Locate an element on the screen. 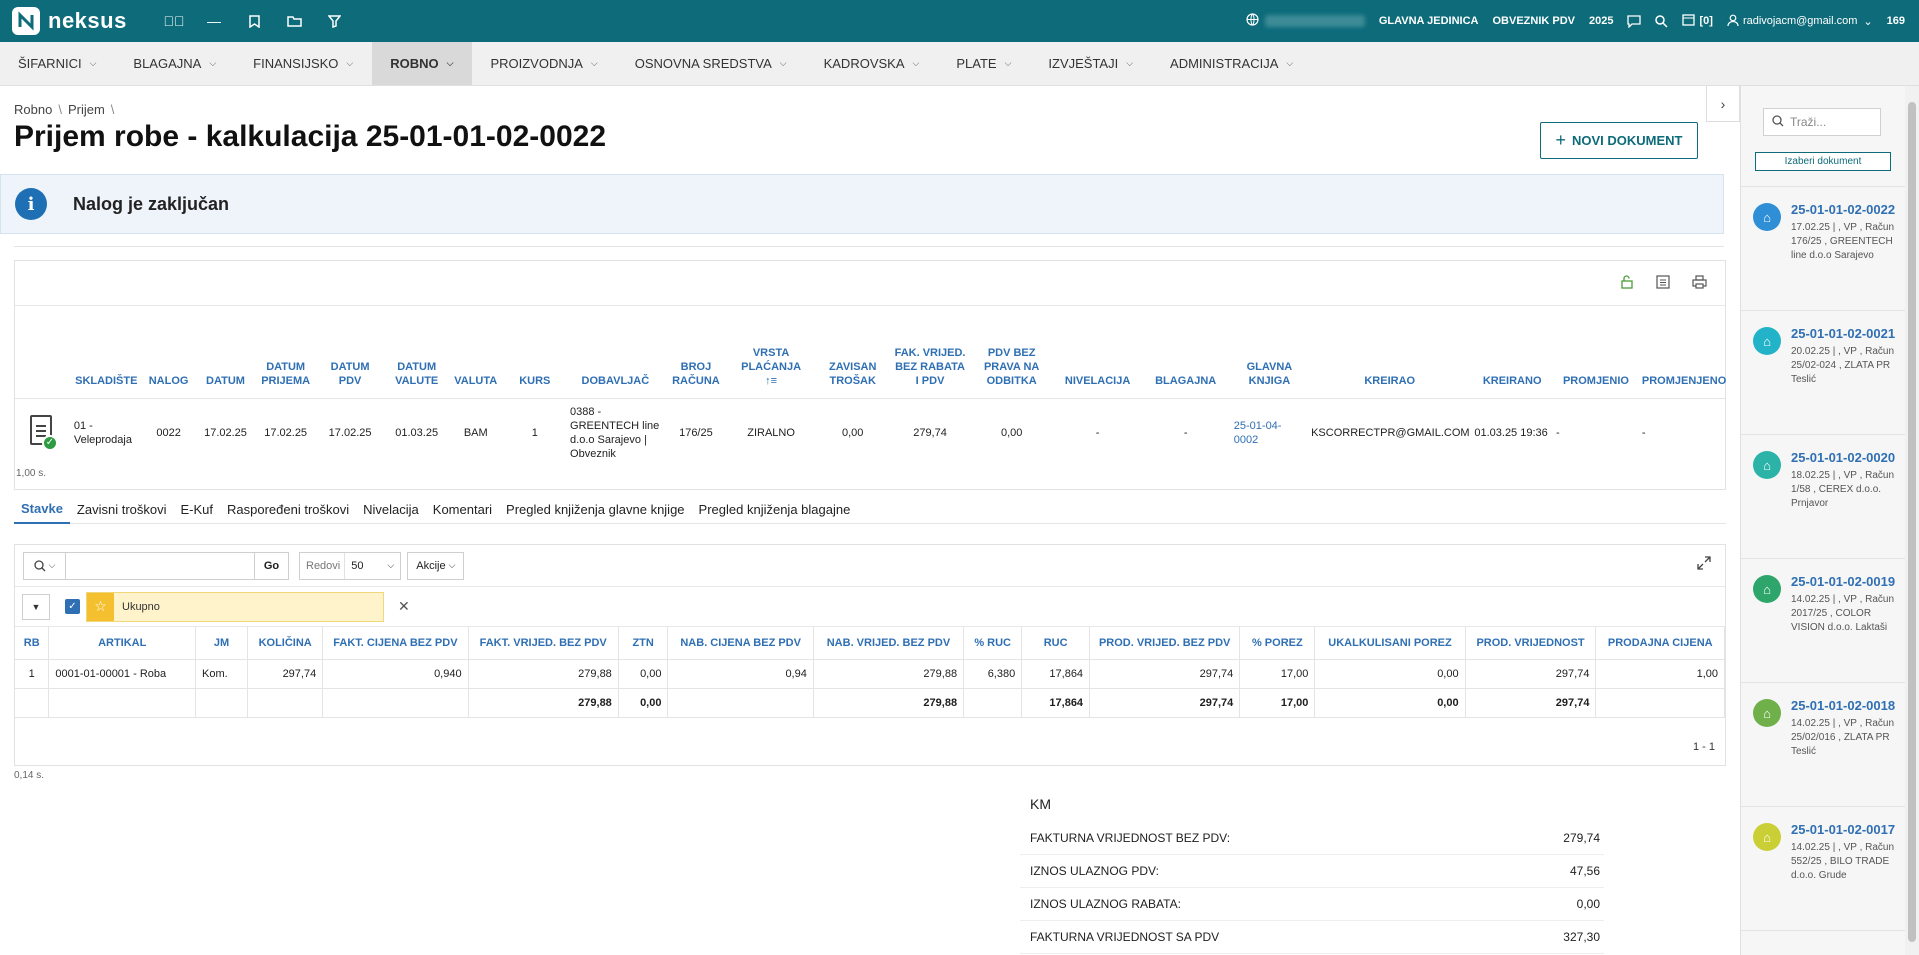  chat-icon is located at coordinates (1634, 21).